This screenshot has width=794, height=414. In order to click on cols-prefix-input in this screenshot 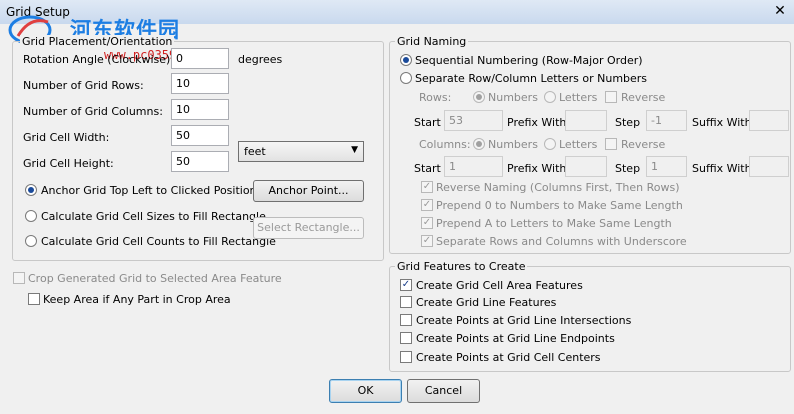, I will do `click(586, 166)`.